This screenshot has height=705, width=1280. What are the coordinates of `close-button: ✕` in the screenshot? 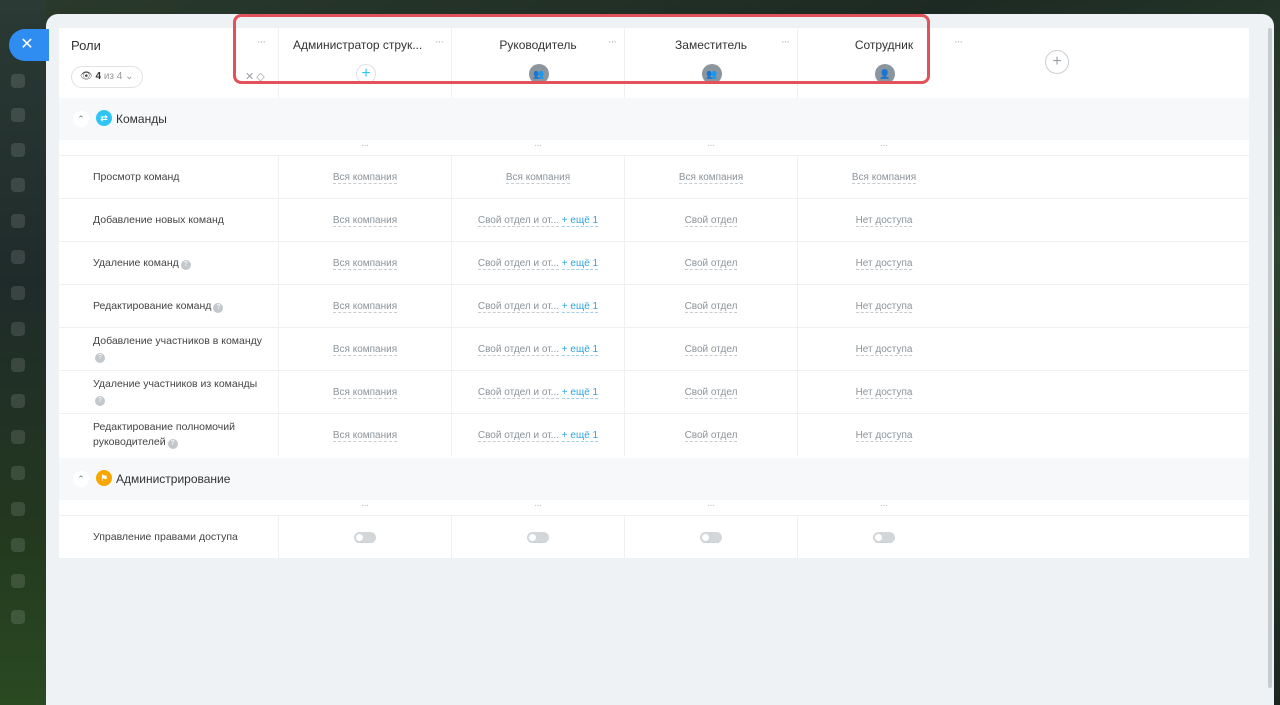 It's located at (29, 45).